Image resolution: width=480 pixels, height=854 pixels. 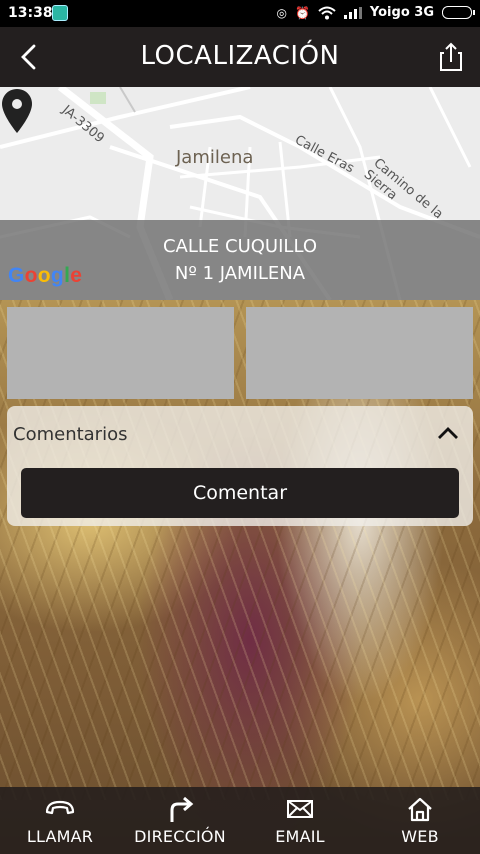 What do you see at coordinates (420, 836) in the screenshot?
I see `web-label: WEB` at bounding box center [420, 836].